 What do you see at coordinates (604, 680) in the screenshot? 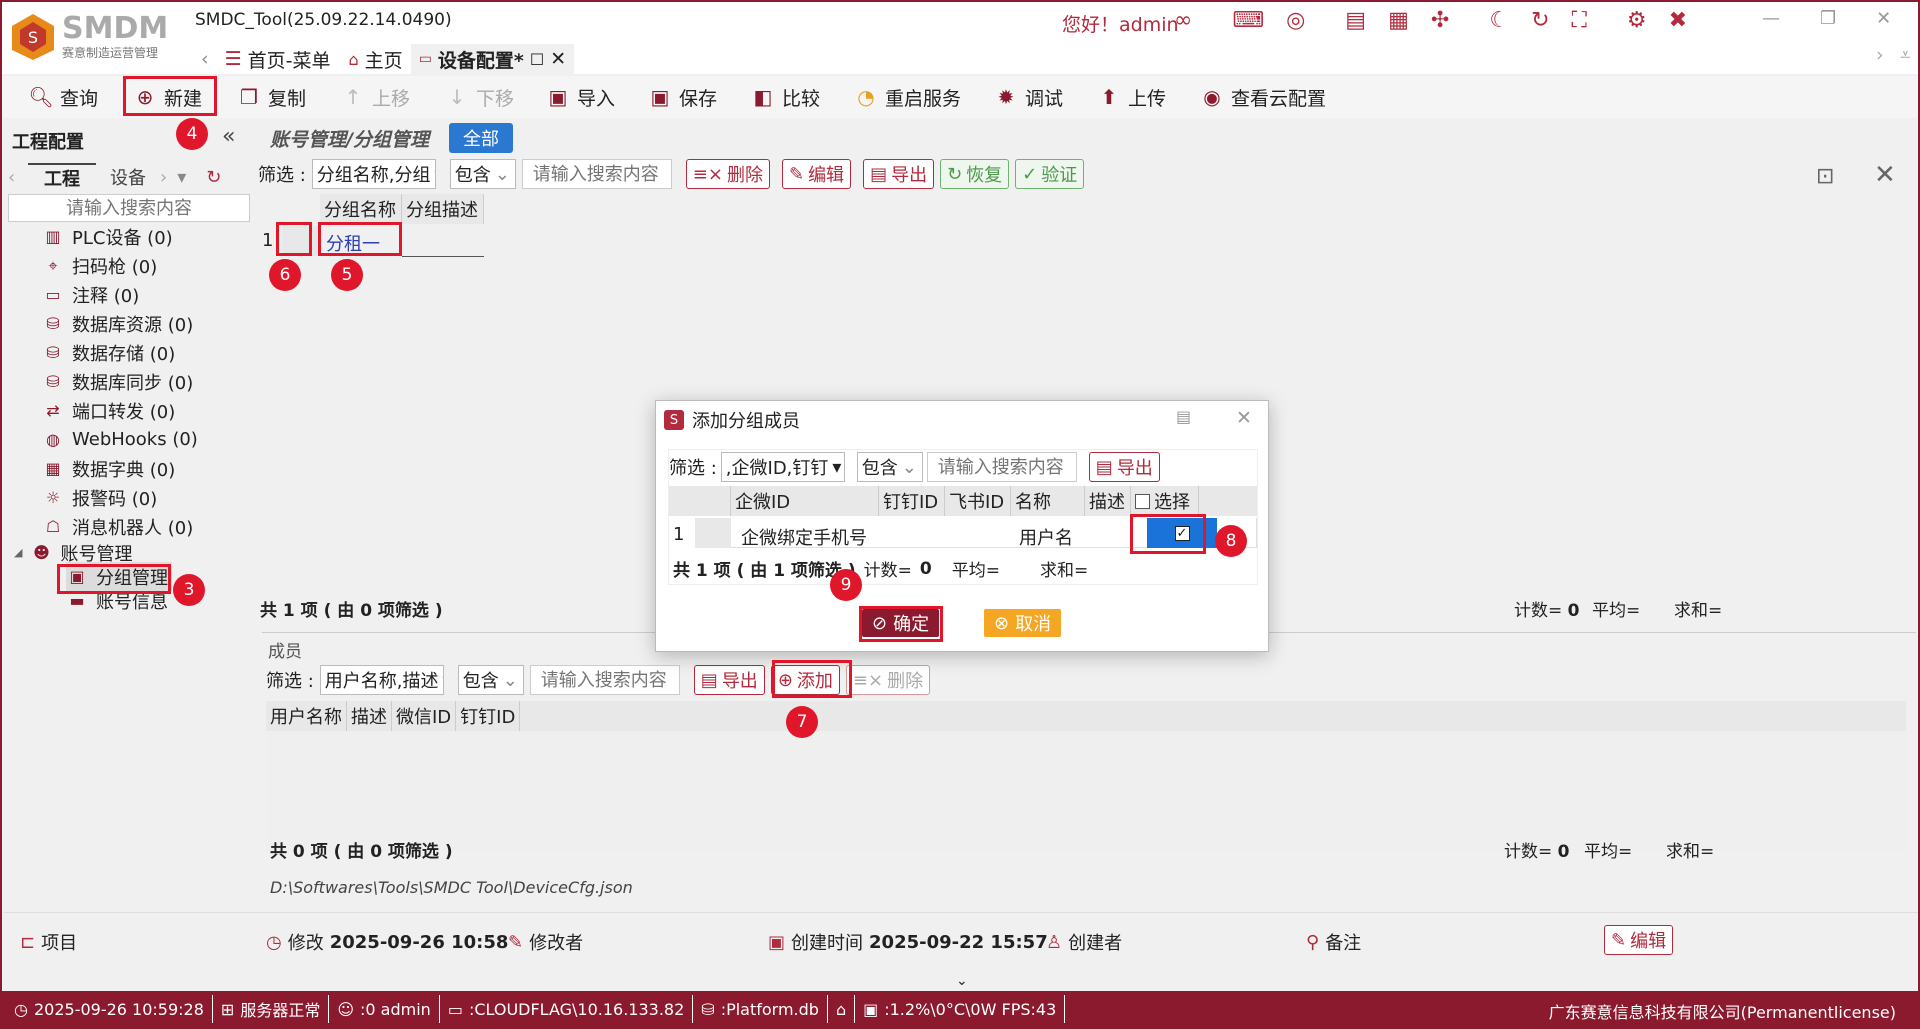
I see `members-search-input` at bounding box center [604, 680].